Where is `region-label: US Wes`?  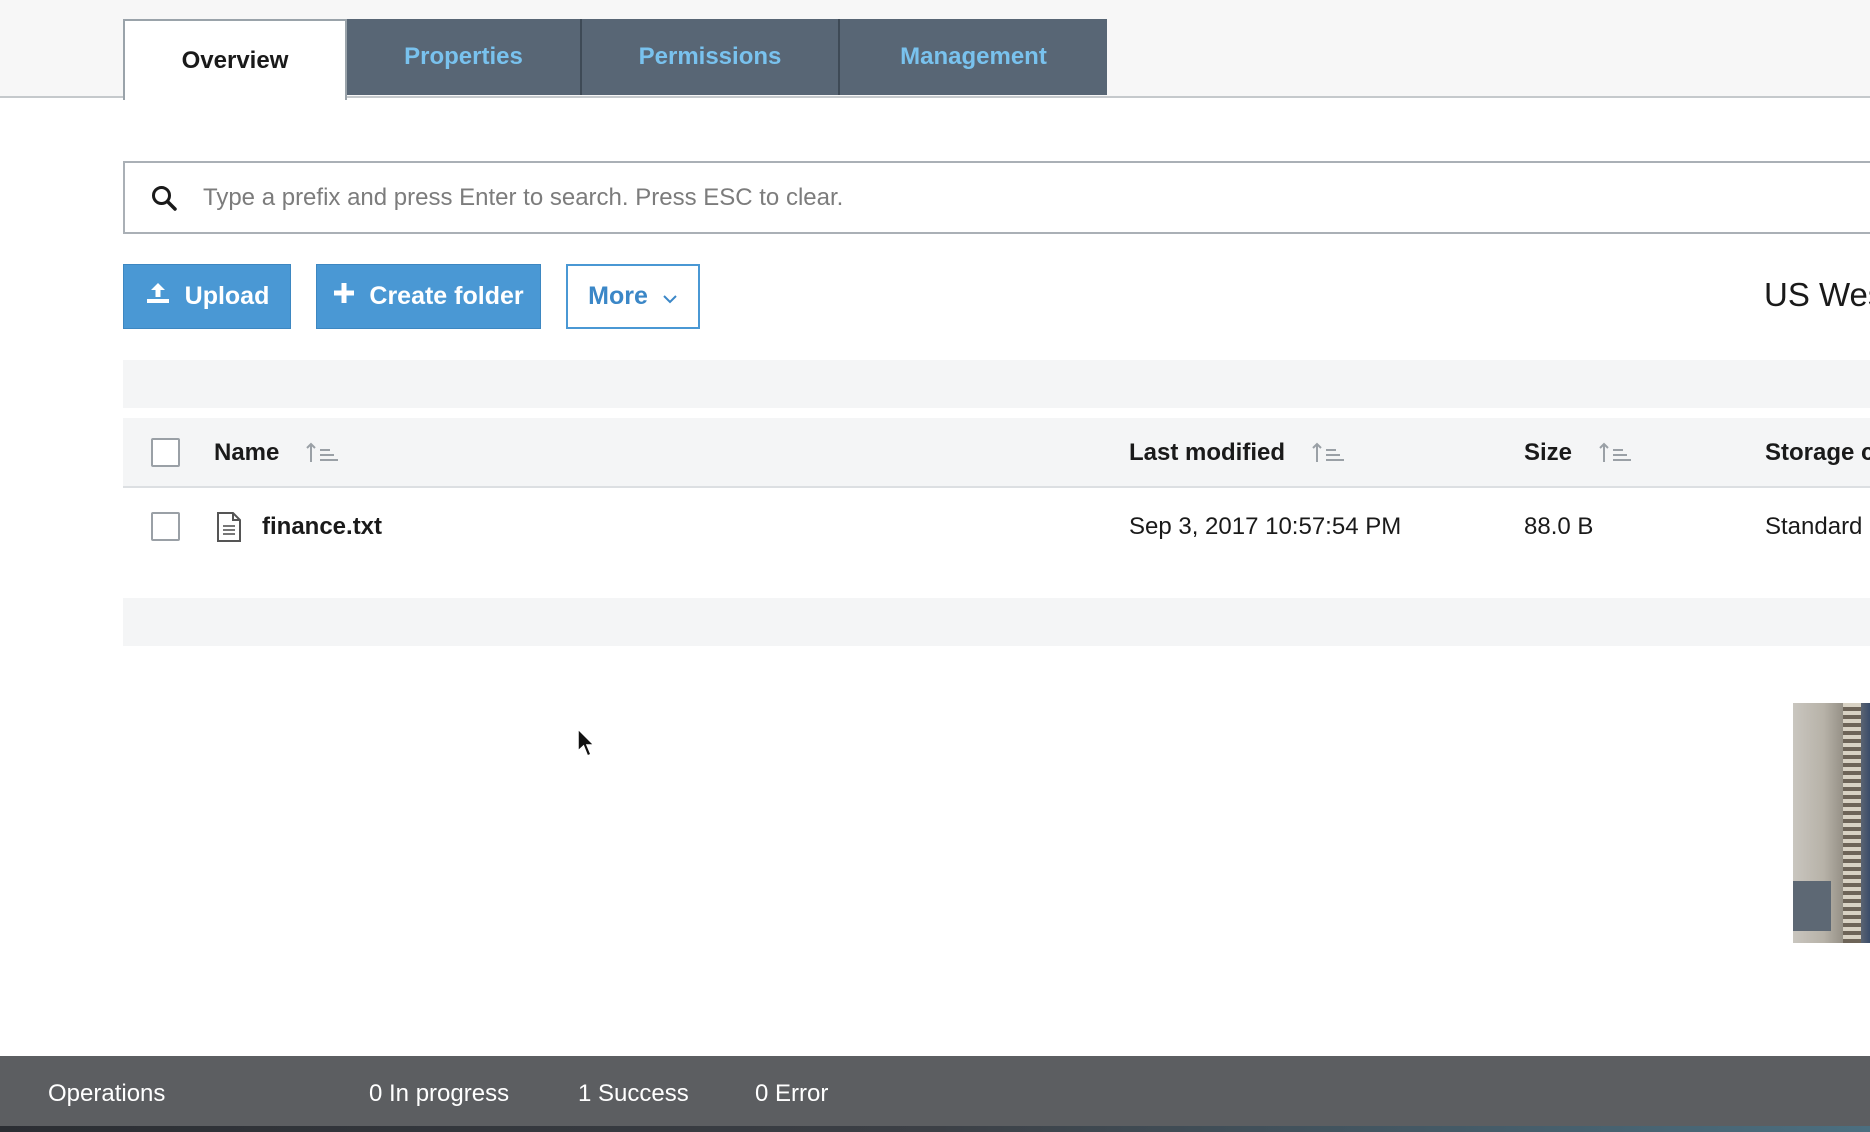 region-label: US Wes is located at coordinates (1817, 294).